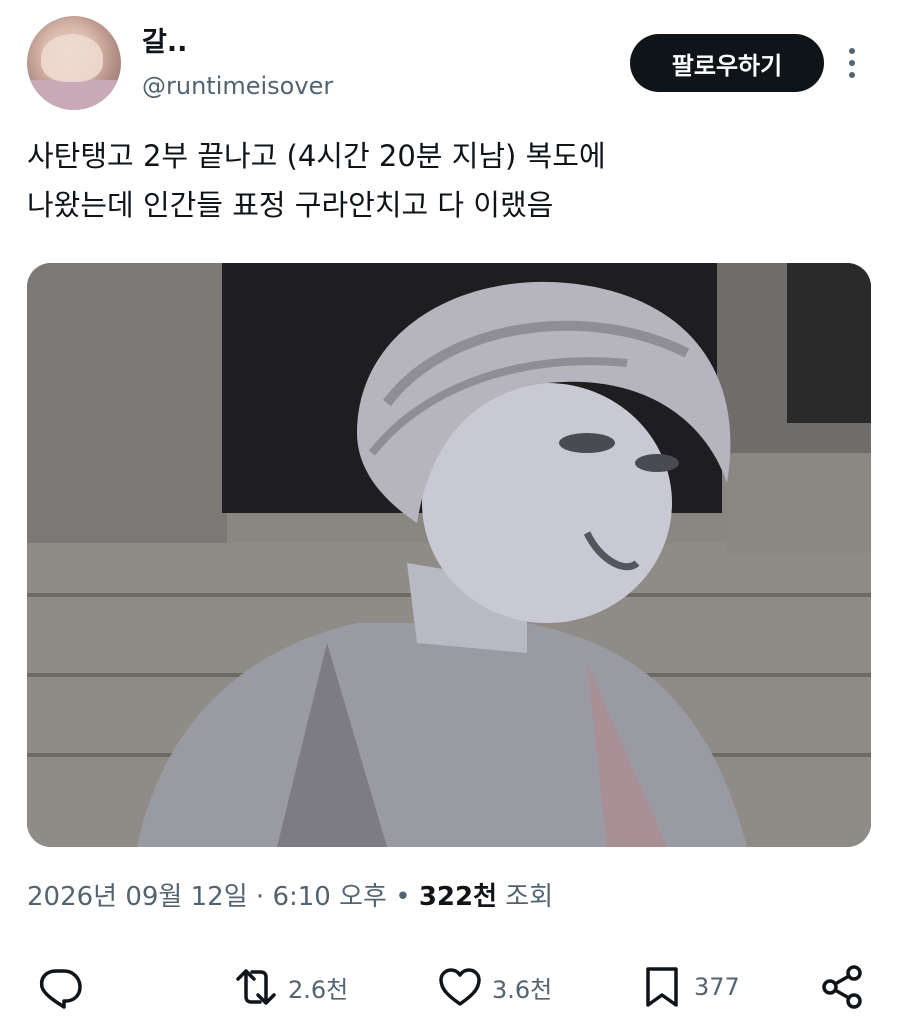  I want to click on avatar, so click(74, 63).